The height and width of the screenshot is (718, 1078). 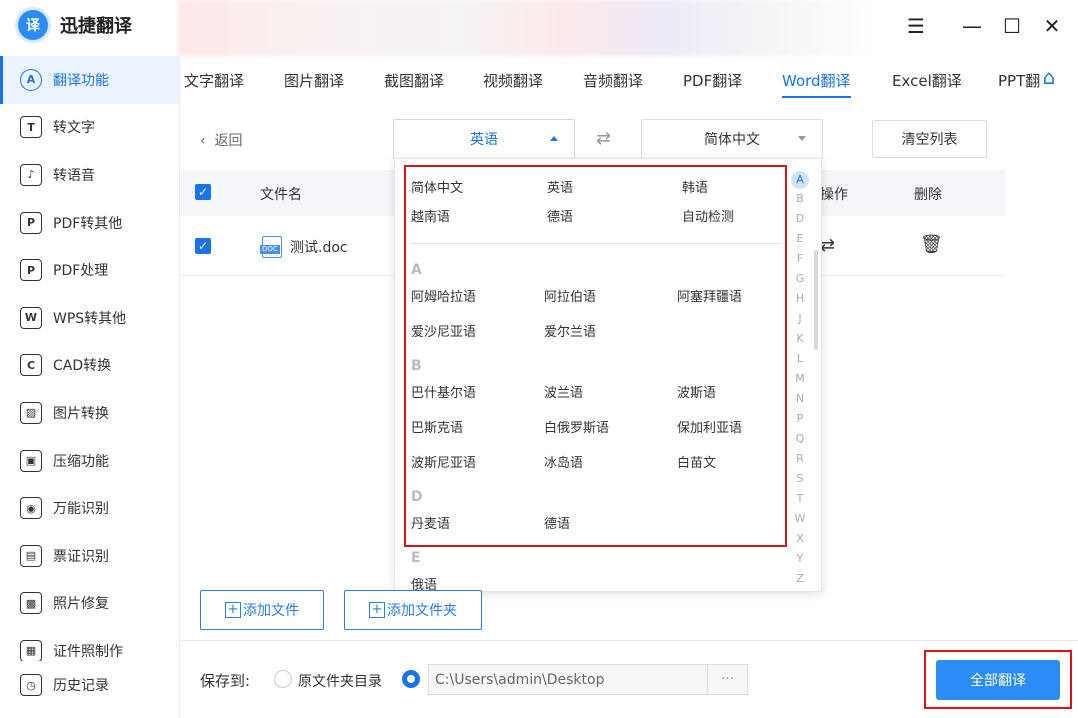 I want to click on language-option: 巴什基尔语, so click(x=443, y=391).